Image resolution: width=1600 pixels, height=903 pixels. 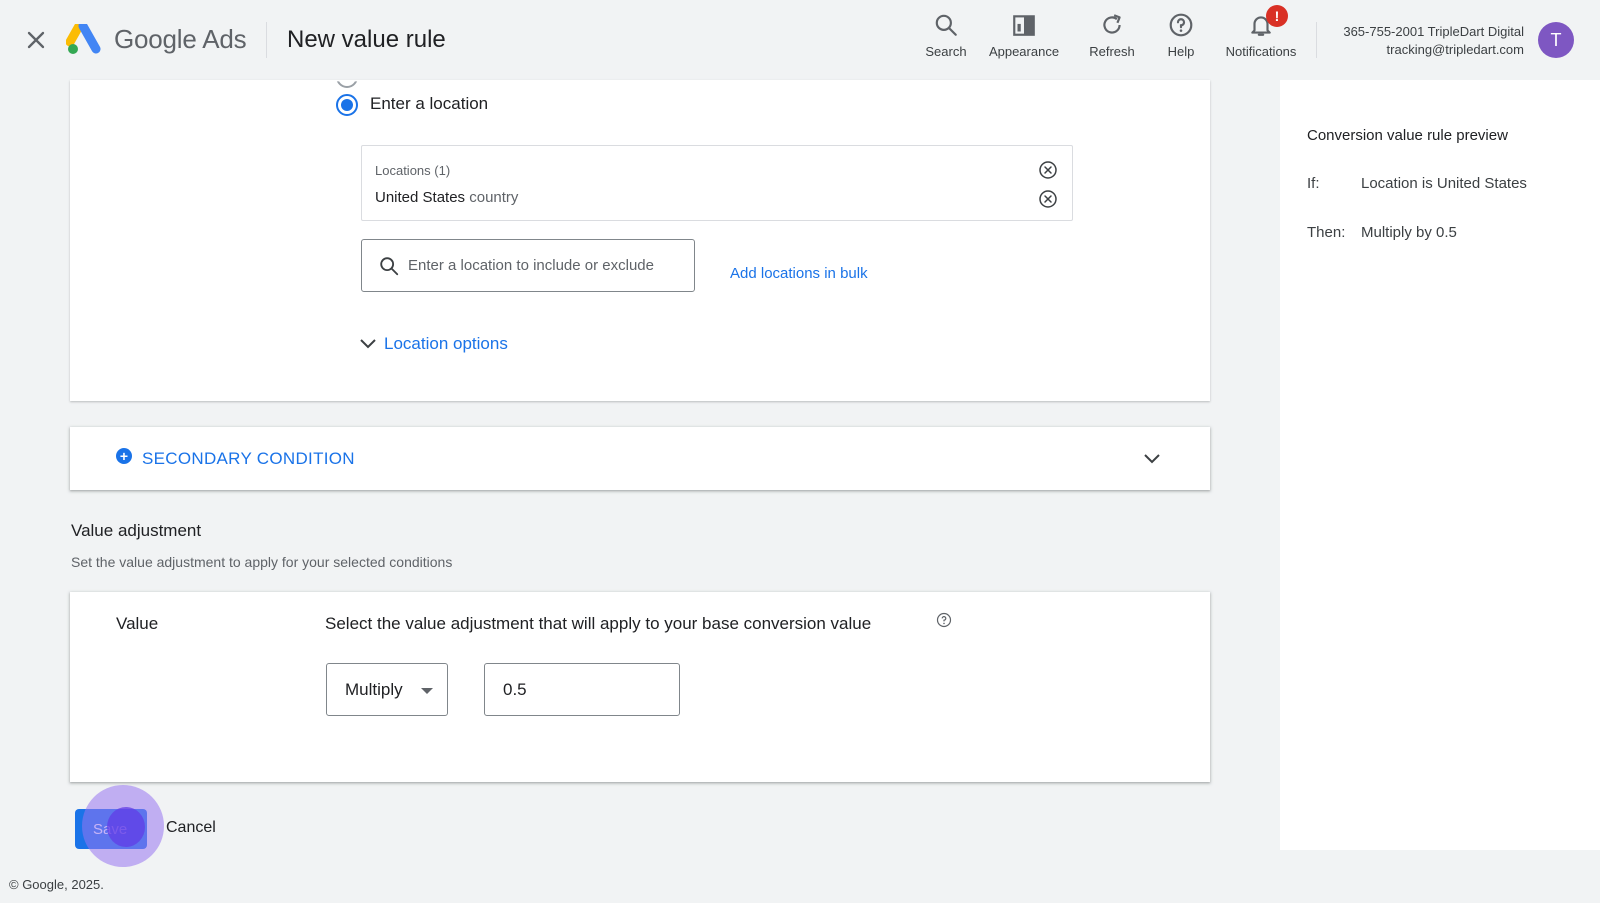 I want to click on secondary-condition-card: + SECONDARY CONDITION, so click(x=640, y=458).